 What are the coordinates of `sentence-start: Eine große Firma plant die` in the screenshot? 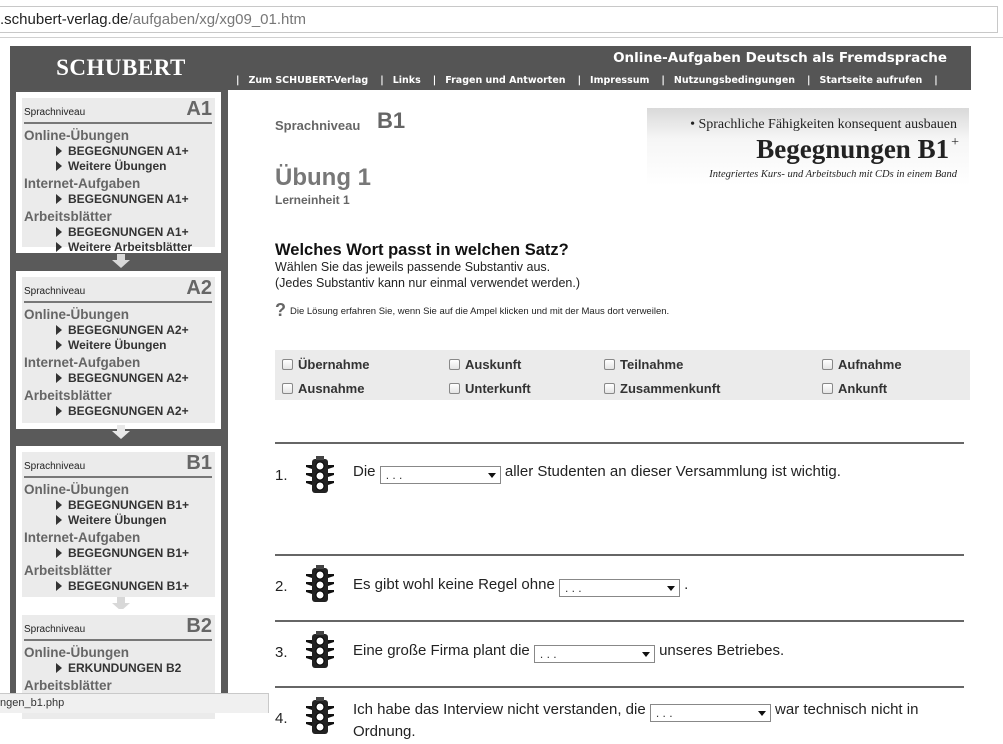 It's located at (441, 650).